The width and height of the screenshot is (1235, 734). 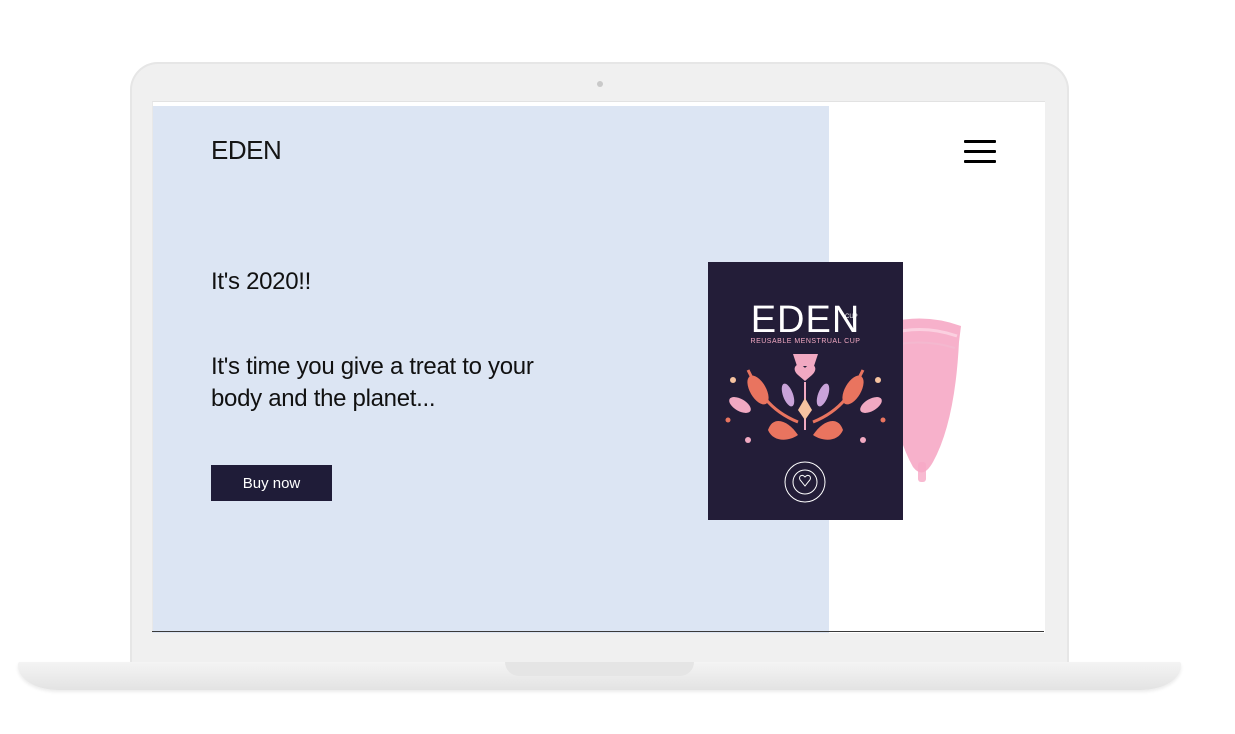 What do you see at coordinates (599, 669) in the screenshot?
I see `laptop-notch` at bounding box center [599, 669].